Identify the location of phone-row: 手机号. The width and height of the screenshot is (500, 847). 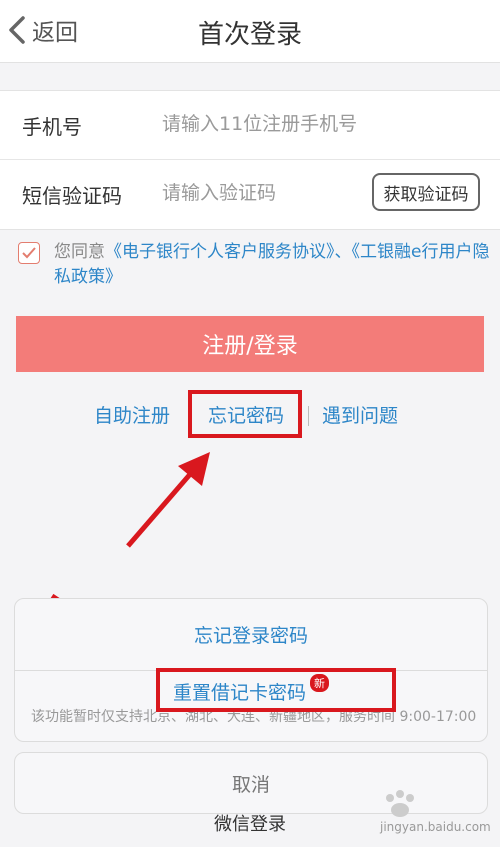
(250, 125).